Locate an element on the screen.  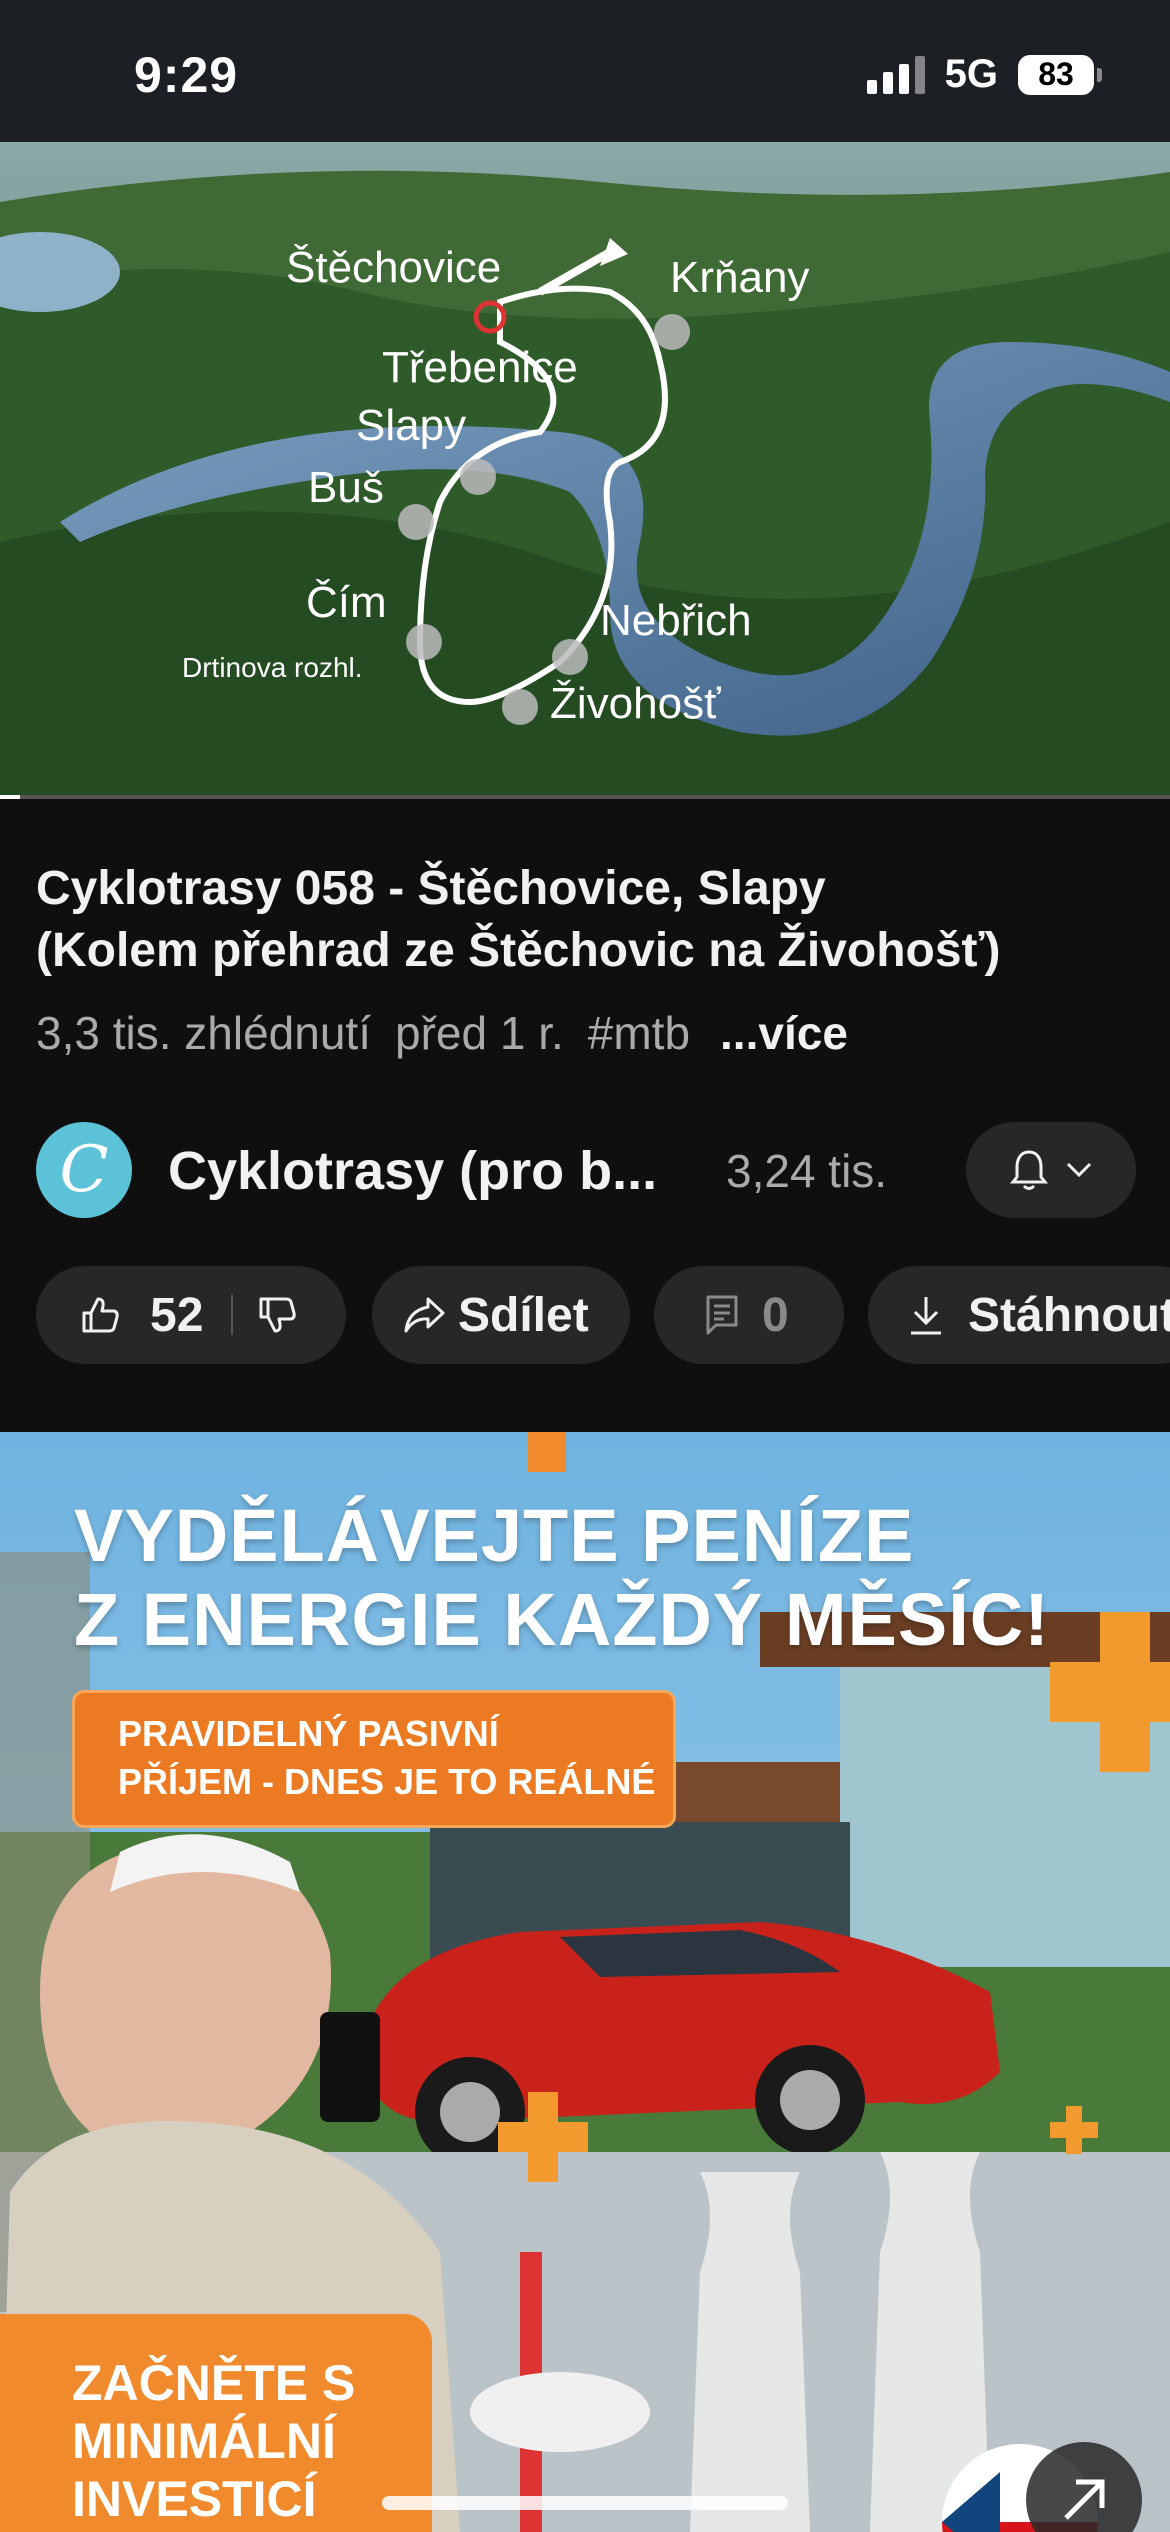
external-link-button is located at coordinates (1084, 2487).